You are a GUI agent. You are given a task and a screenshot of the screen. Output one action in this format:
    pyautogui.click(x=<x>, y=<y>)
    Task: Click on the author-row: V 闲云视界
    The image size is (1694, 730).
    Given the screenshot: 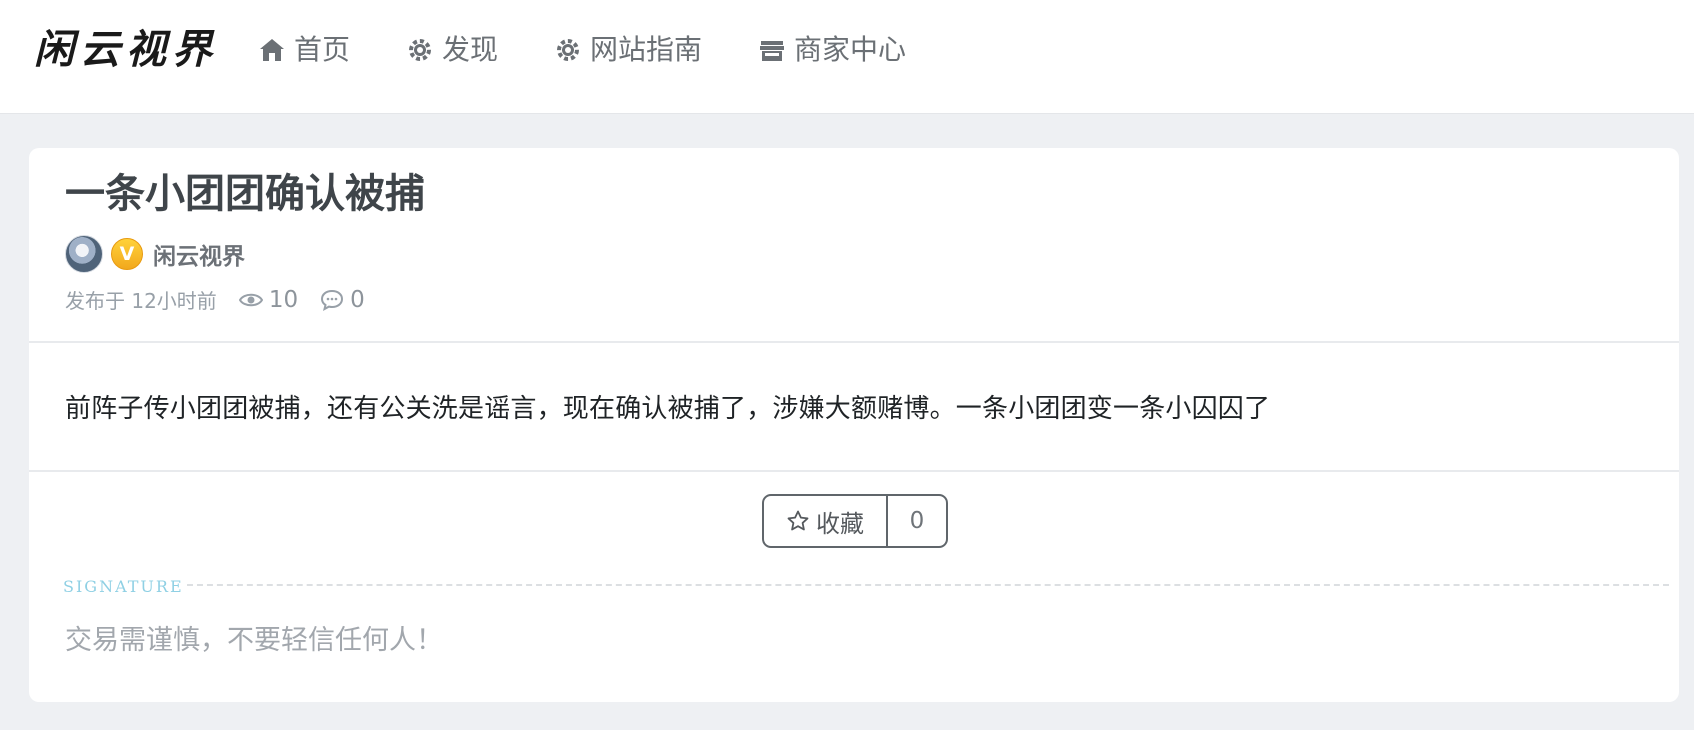 What is the action you would take?
    pyautogui.click(x=155, y=254)
    